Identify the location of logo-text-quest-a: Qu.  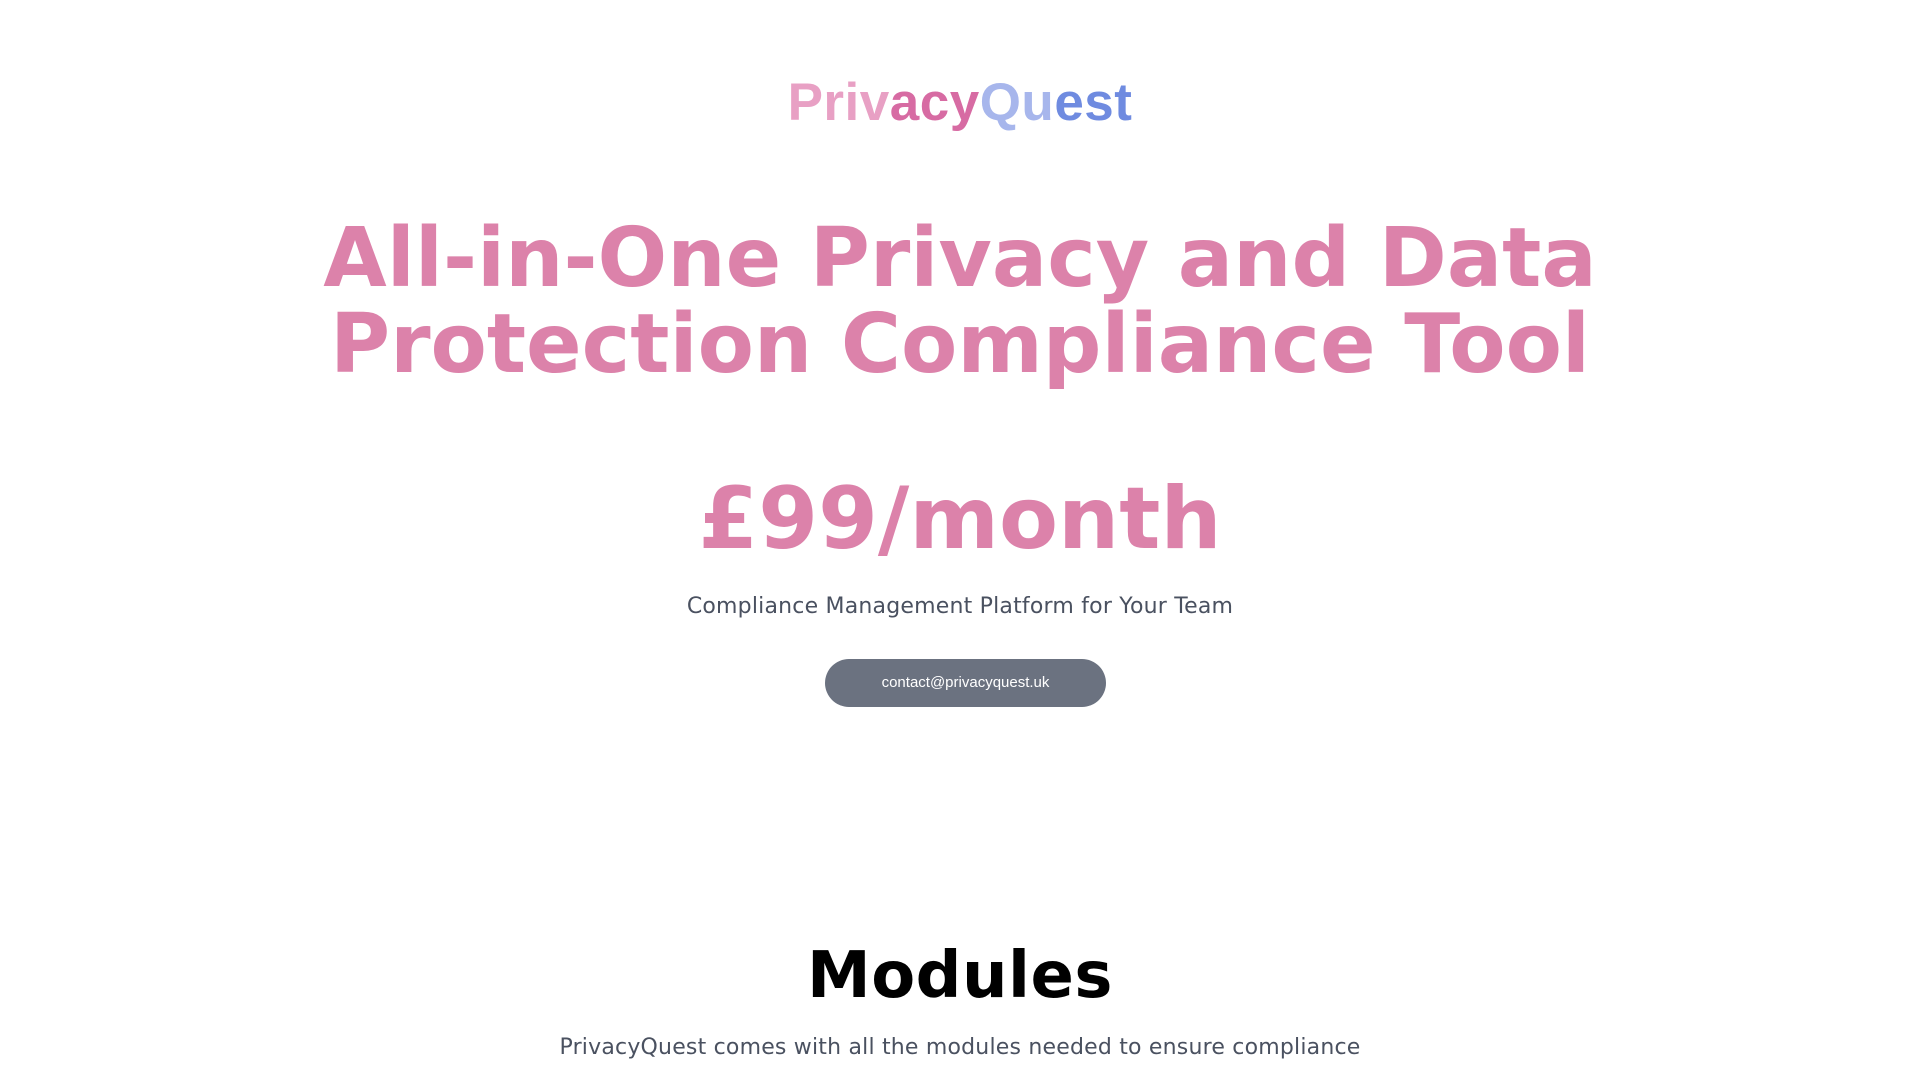
(1017, 102).